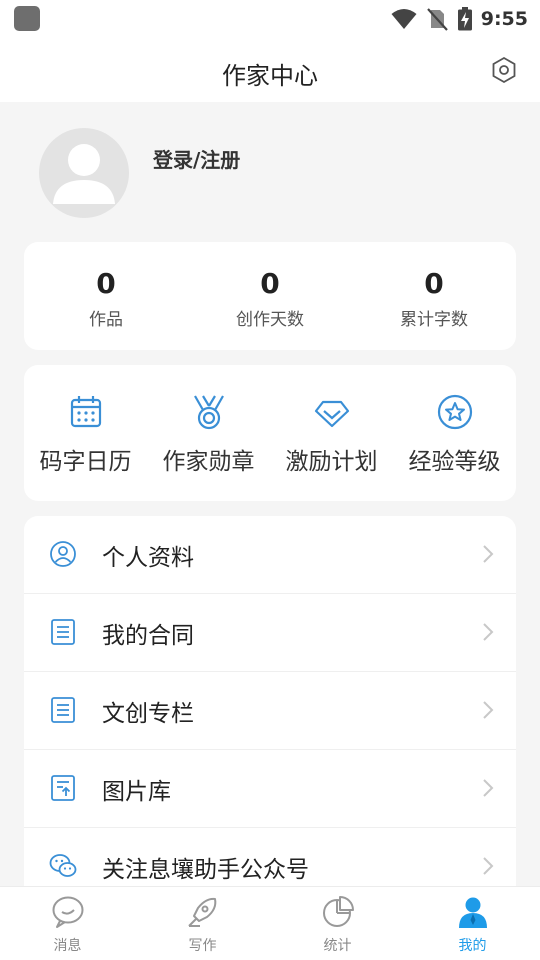 This screenshot has height=960, width=540. Describe the element at coordinates (434, 320) in the screenshot. I see `stat-label: 累计字数` at that location.